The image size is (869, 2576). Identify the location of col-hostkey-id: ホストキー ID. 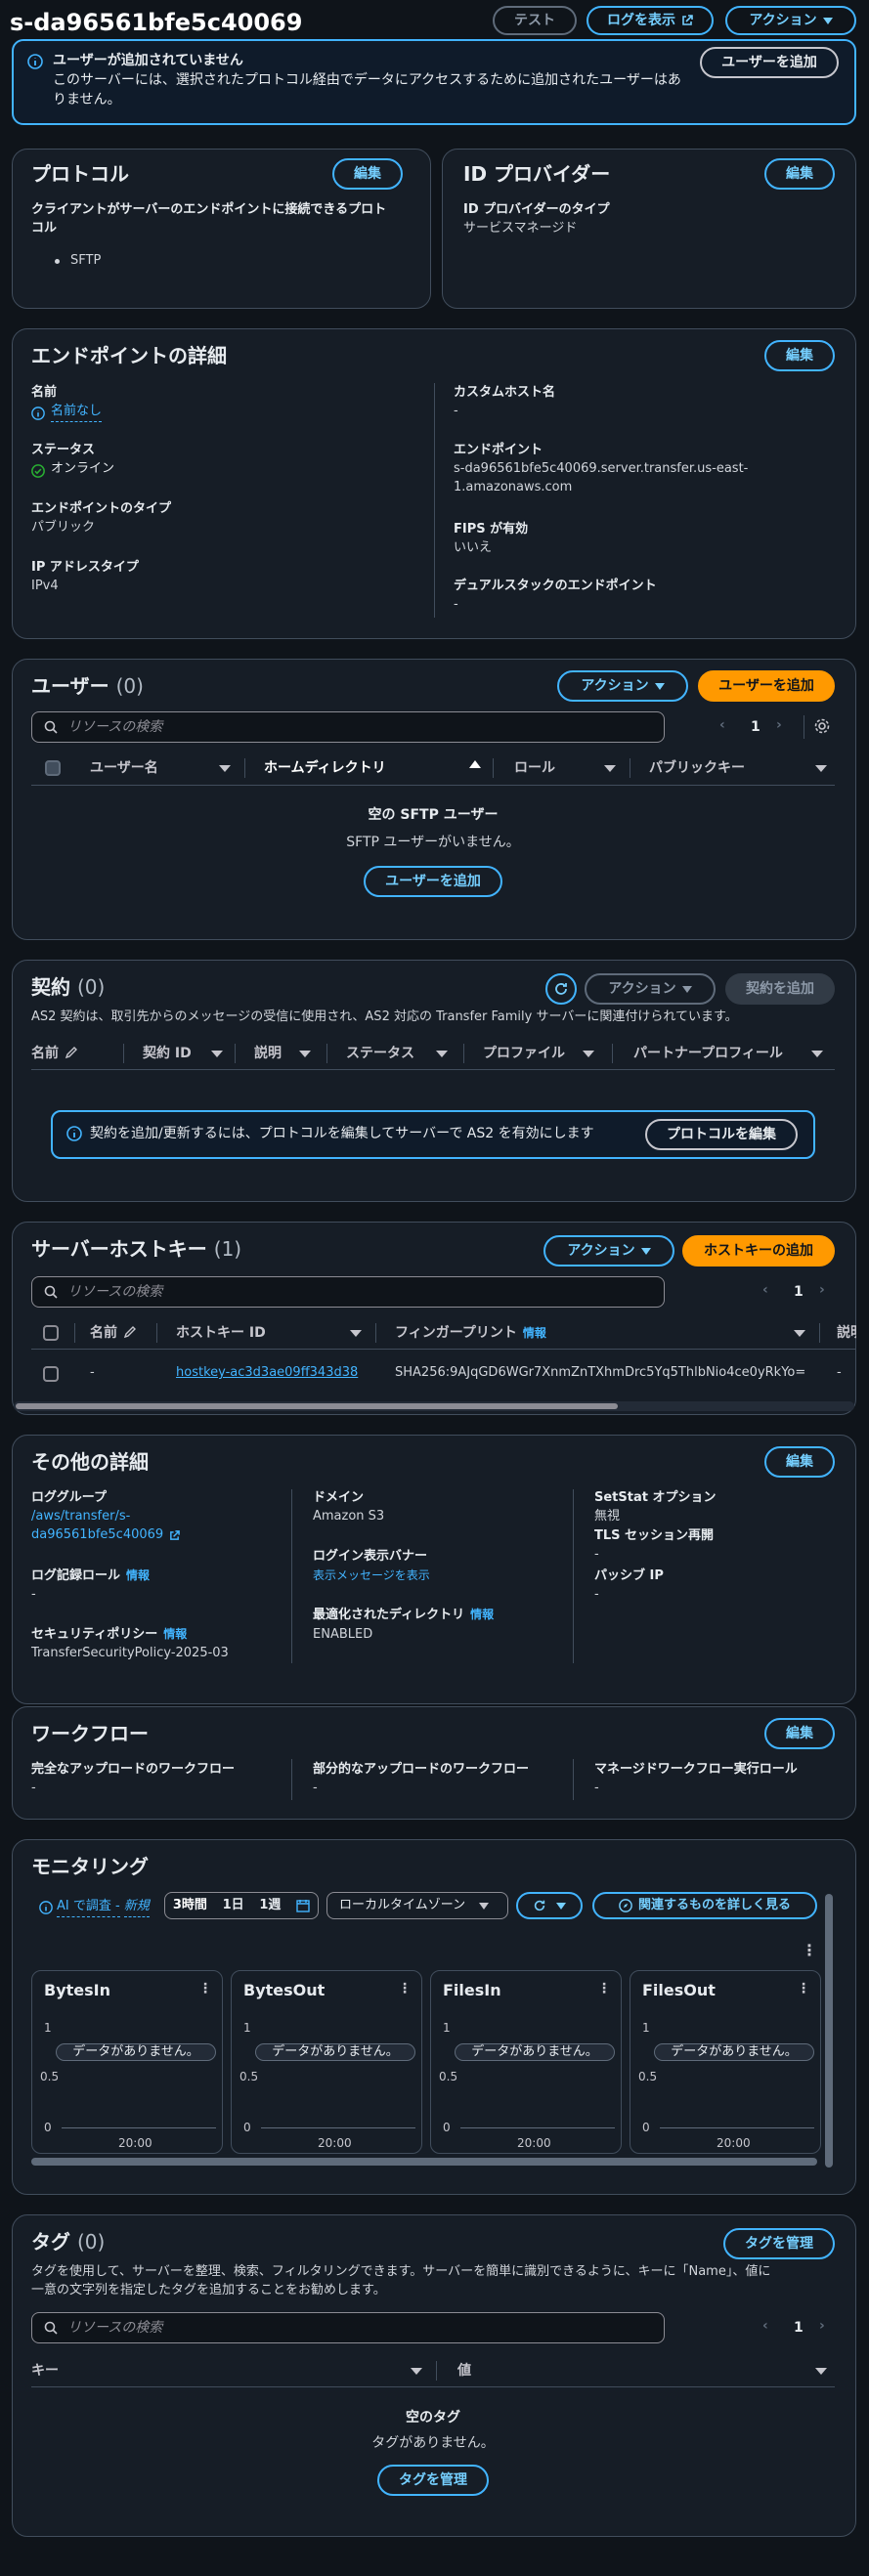
(221, 1333).